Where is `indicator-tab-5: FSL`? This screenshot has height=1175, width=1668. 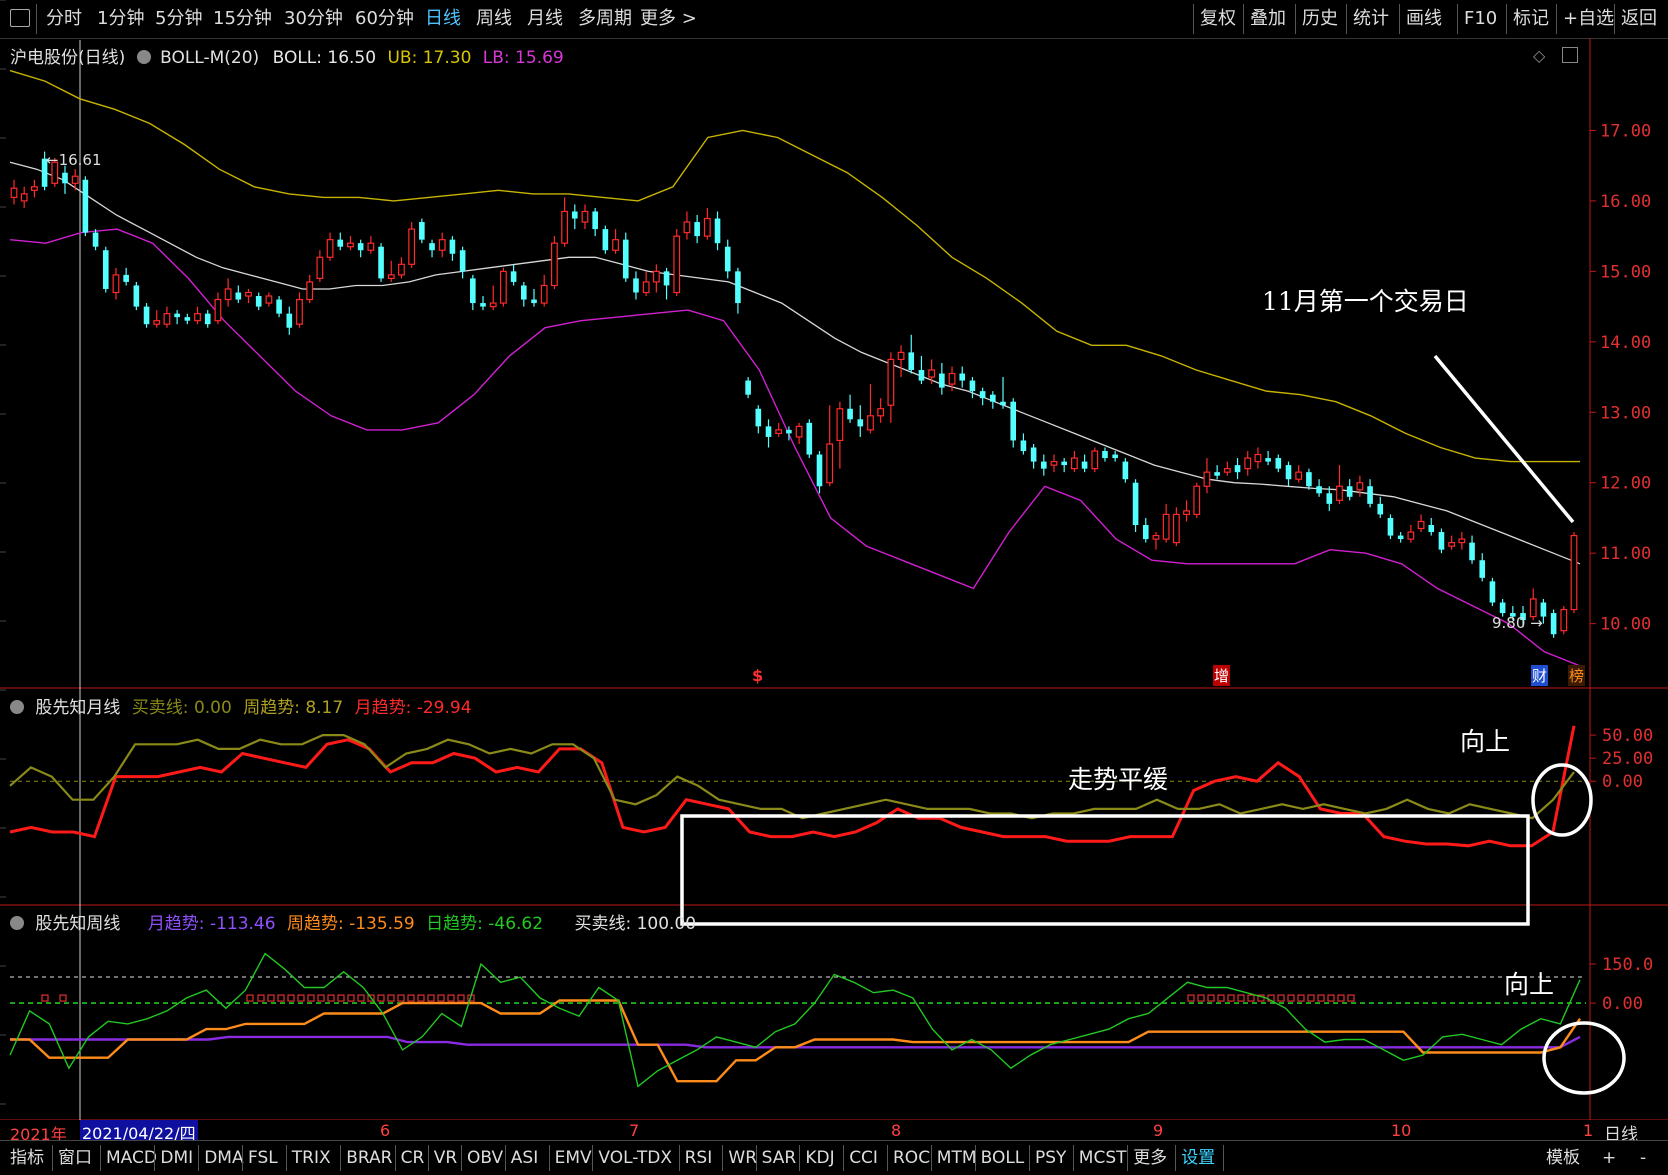 indicator-tab-5: FSL is located at coordinates (263, 1158).